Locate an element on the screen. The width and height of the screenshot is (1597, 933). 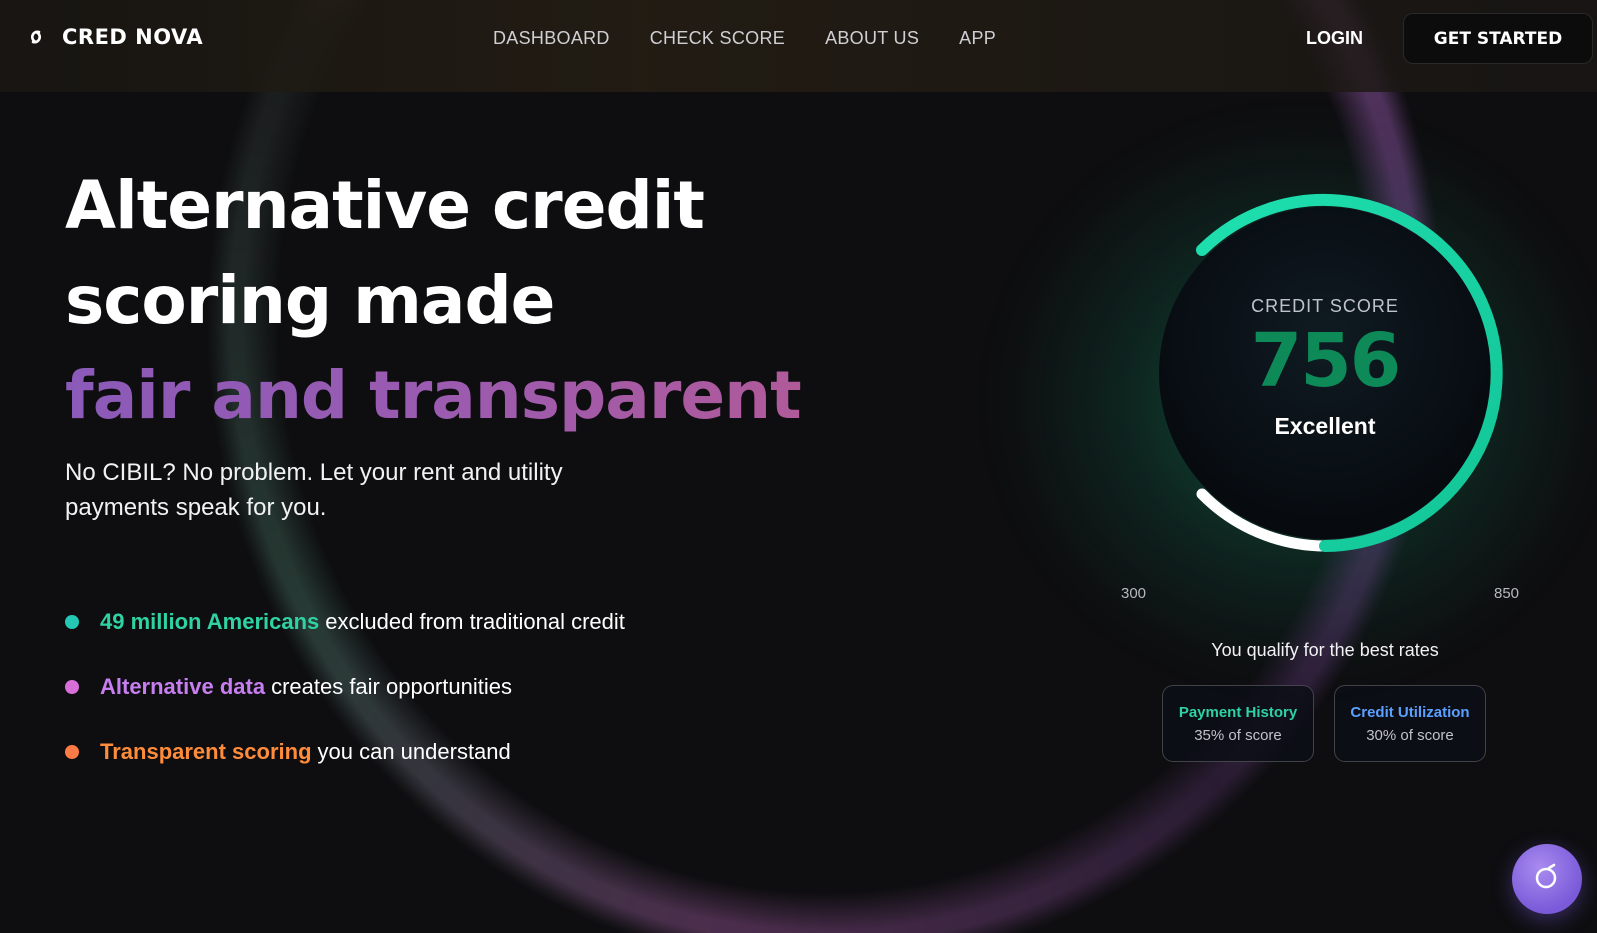
feature-item: Transparent scoring you can understand is located at coordinates (345, 752).